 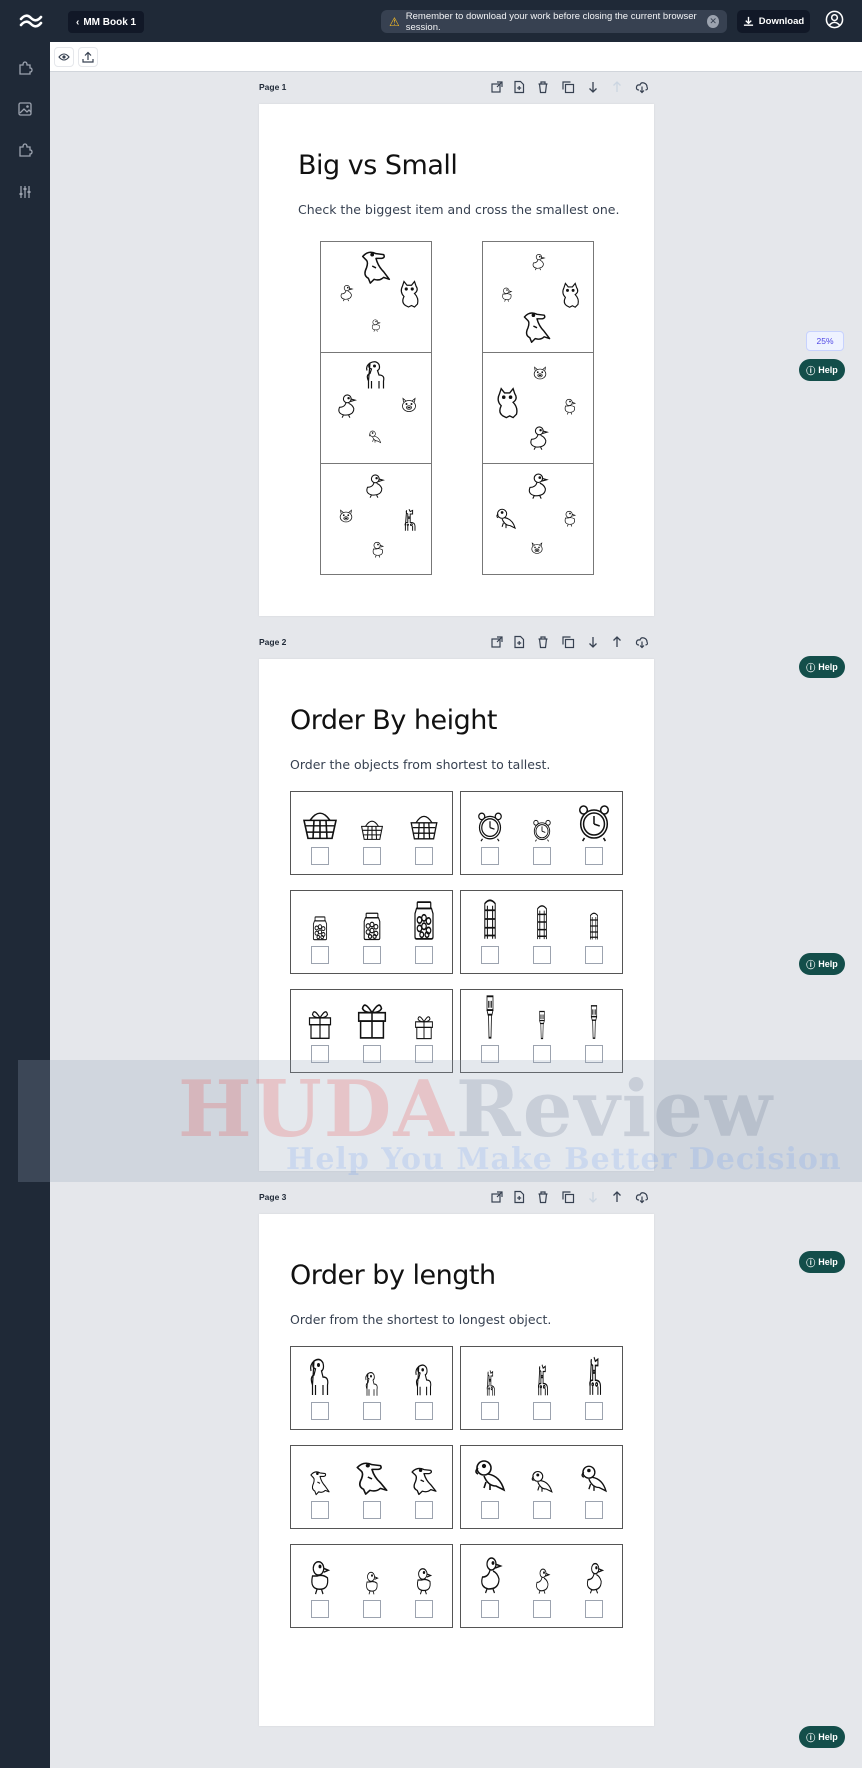 What do you see at coordinates (490, 919) in the screenshot?
I see `ladder-icon` at bounding box center [490, 919].